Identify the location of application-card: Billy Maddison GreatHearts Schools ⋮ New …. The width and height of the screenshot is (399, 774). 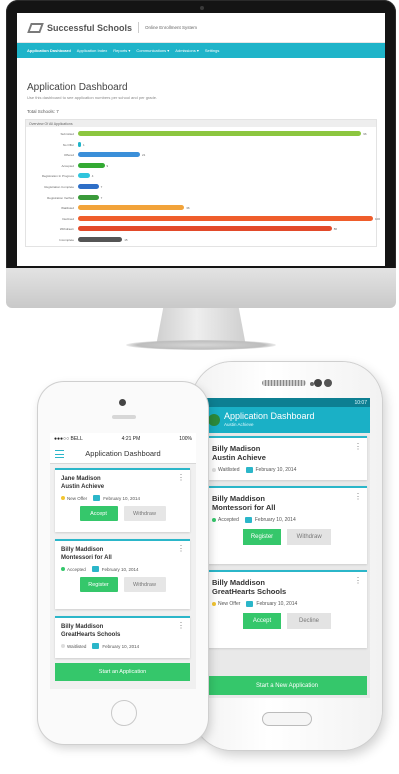
(287, 609).